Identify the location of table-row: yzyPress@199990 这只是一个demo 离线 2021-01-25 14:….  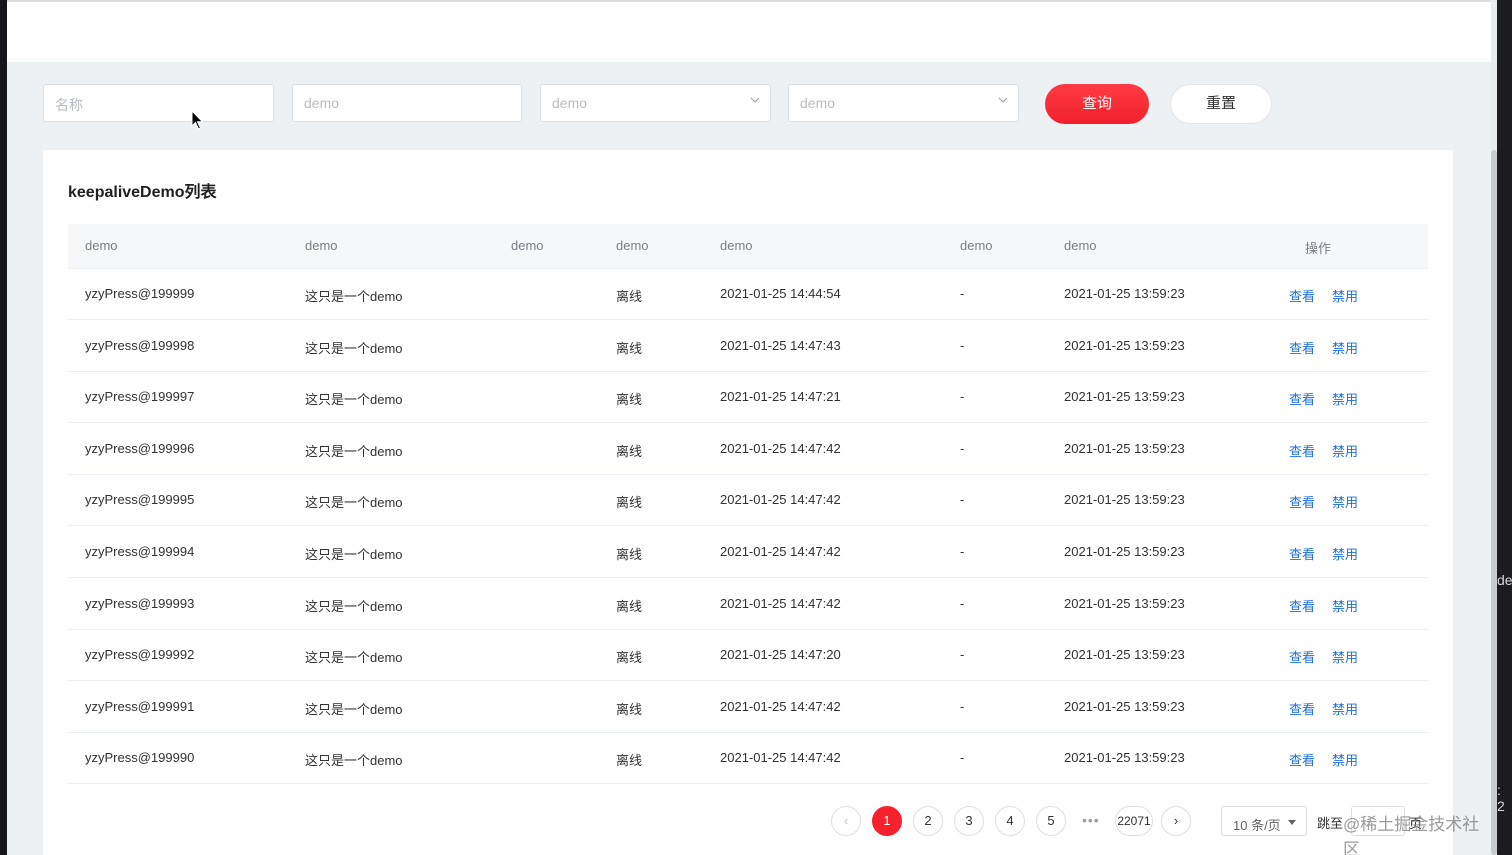
(748, 758).